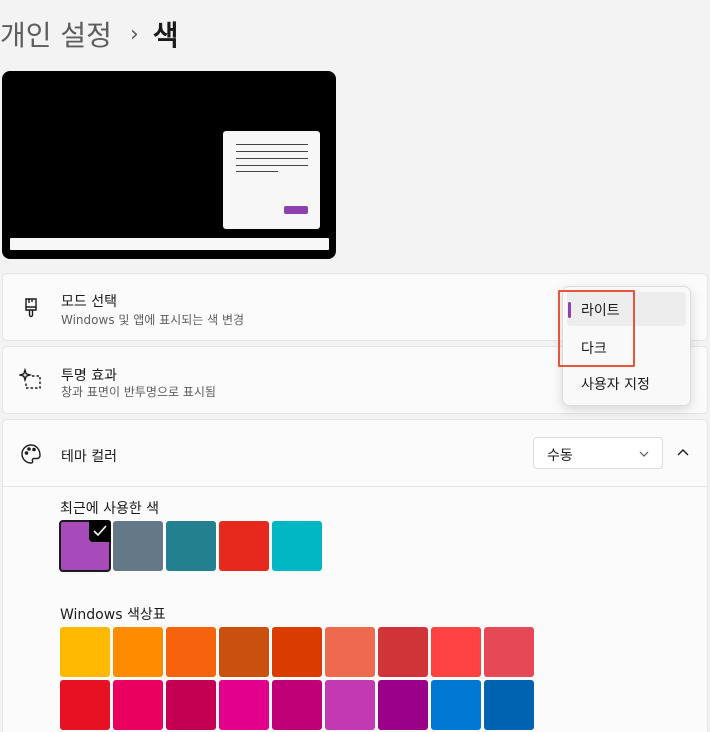 Image resolution: width=710 pixels, height=732 pixels. What do you see at coordinates (89, 302) in the screenshot?
I see `mode-title: 모드 선택` at bounding box center [89, 302].